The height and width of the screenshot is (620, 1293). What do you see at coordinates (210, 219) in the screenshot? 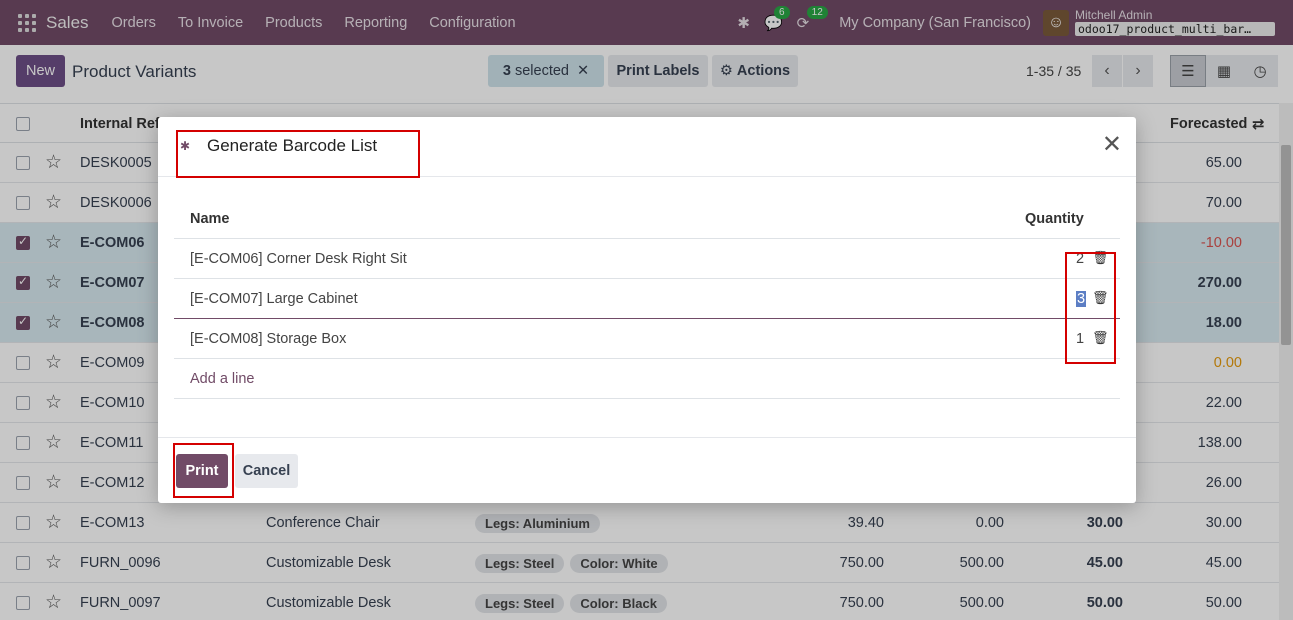
I see `col-name: Name` at bounding box center [210, 219].